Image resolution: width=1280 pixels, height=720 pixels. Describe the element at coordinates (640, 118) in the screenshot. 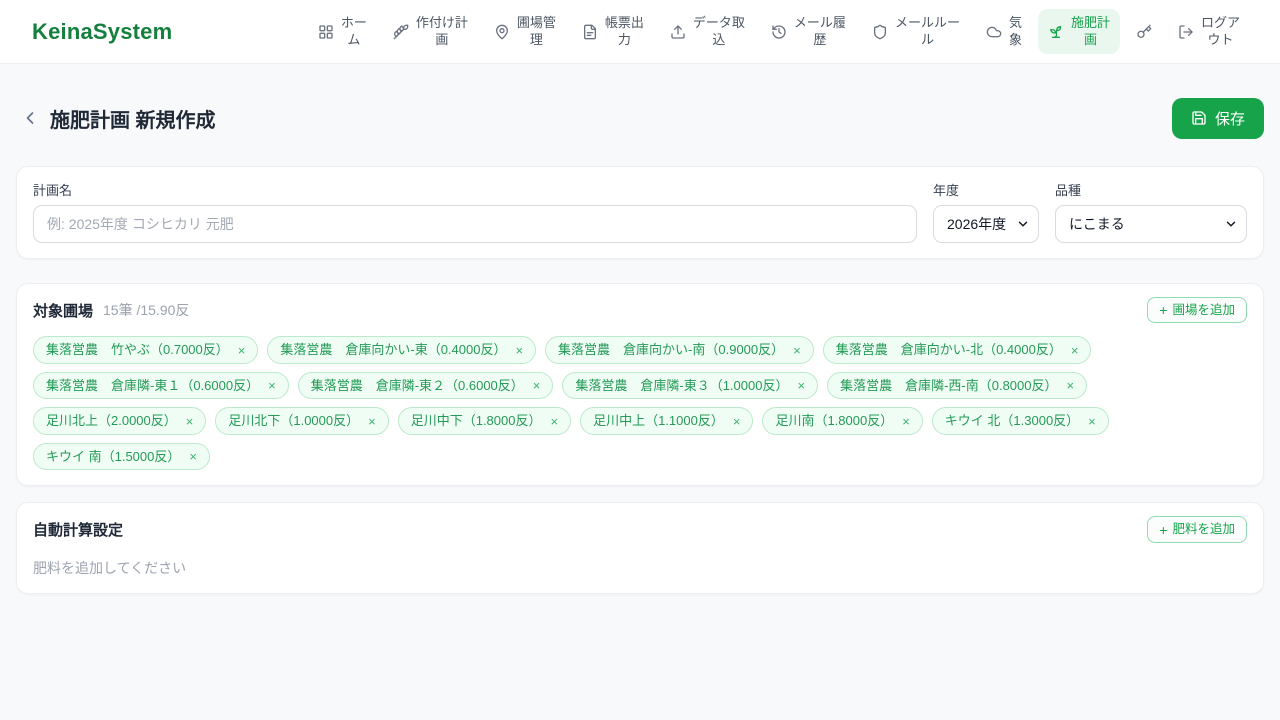

I see `page-header: 施肥計画 新規作成 保存` at that location.